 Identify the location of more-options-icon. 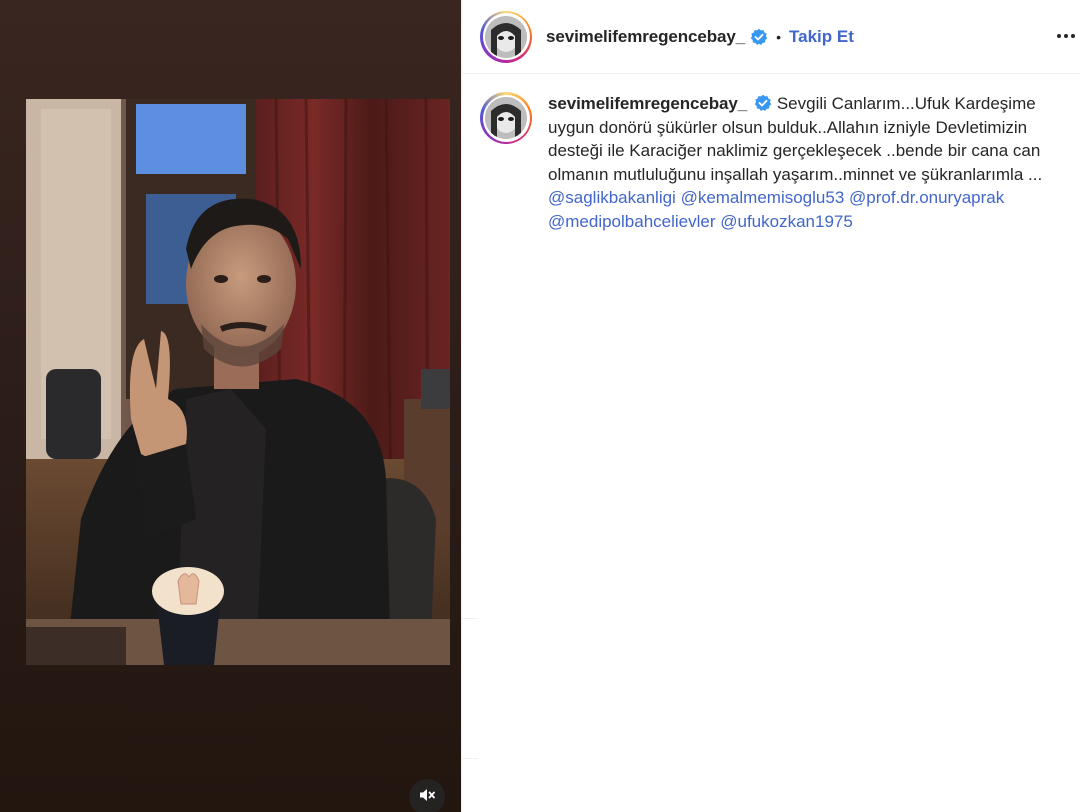
(1066, 36).